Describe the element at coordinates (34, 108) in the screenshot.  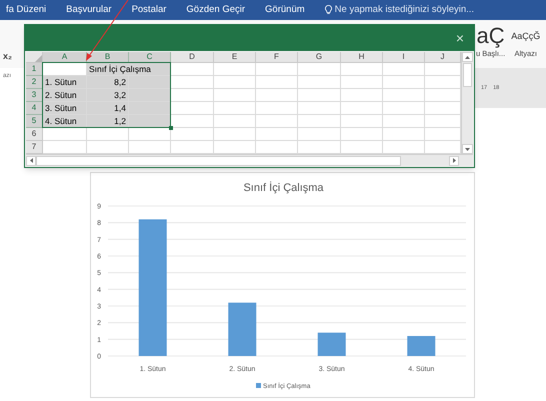
I see `row-header: 4` at that location.